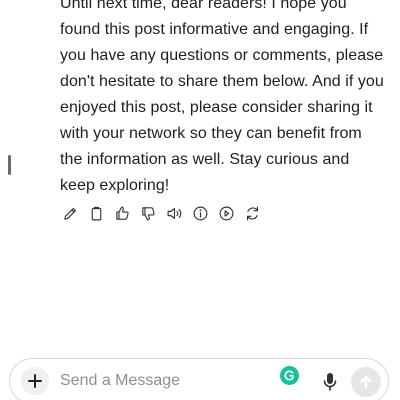 The height and width of the screenshot is (400, 400). What do you see at coordinates (9, 165) in the screenshot?
I see `scroll-indicator` at bounding box center [9, 165].